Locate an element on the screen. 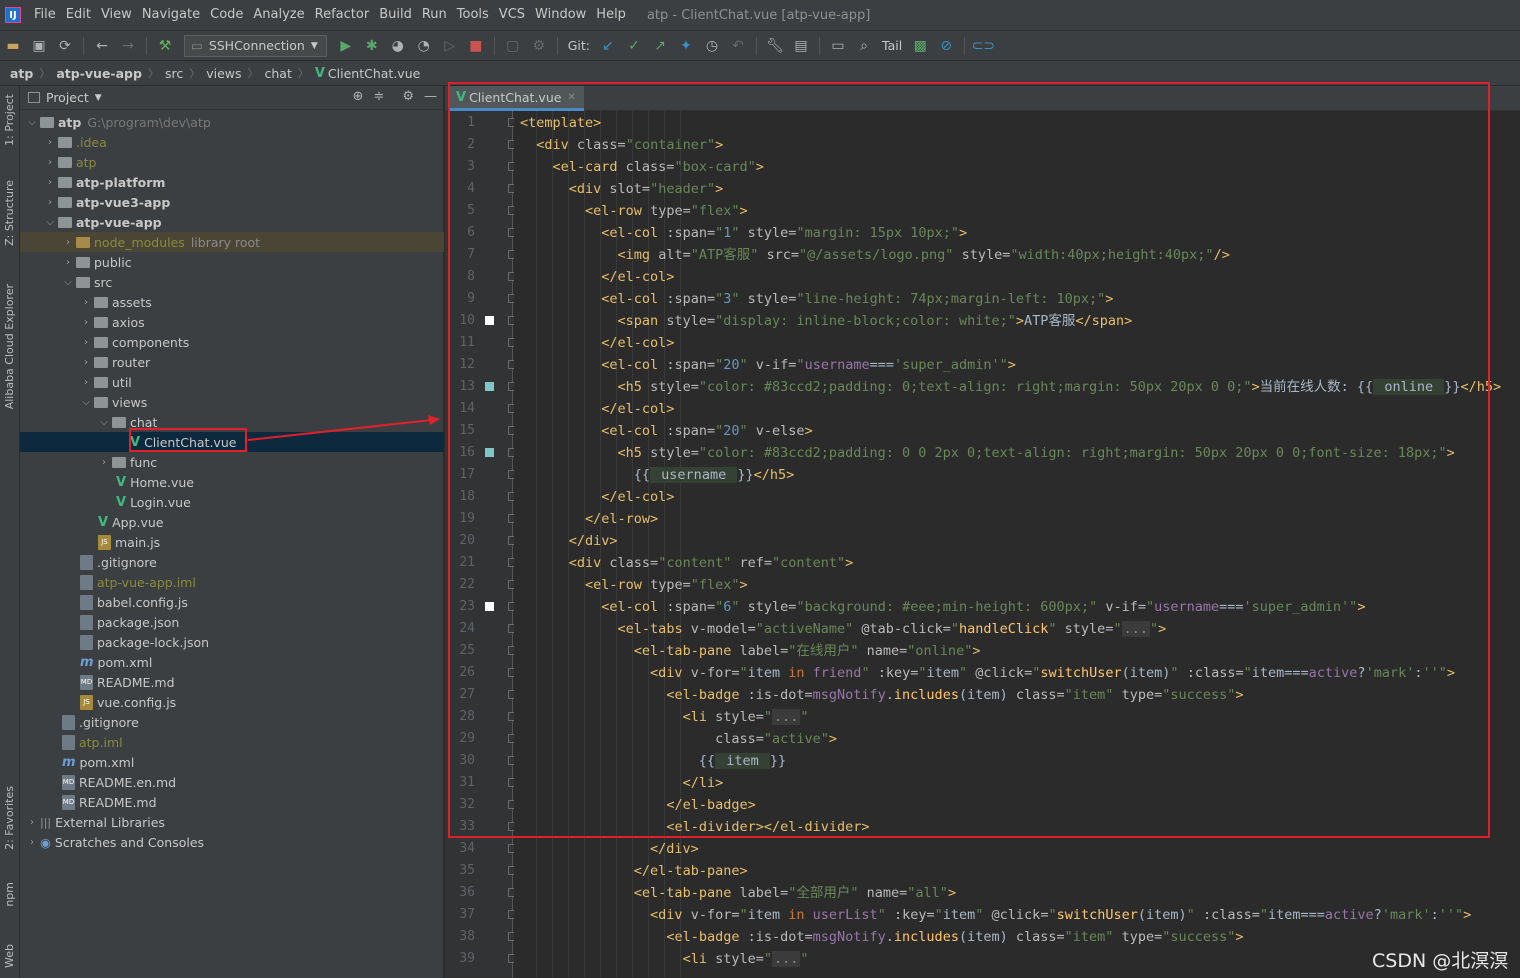  tab-structure: Z: Structure is located at coordinates (9, 213).